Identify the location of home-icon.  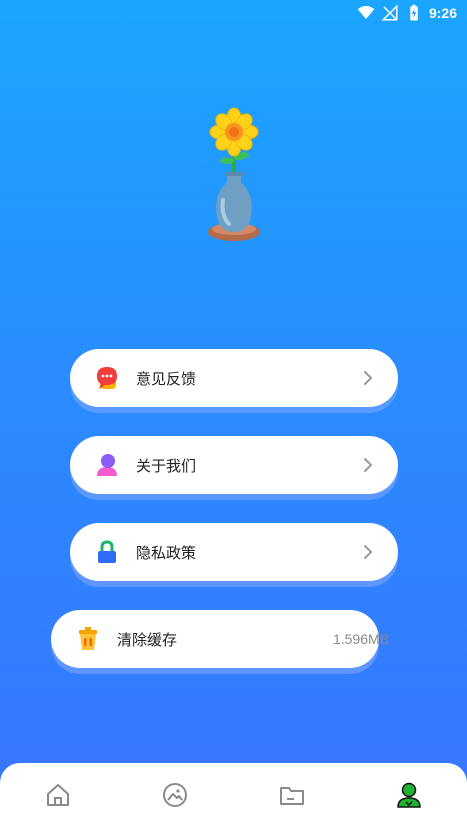
(58, 794).